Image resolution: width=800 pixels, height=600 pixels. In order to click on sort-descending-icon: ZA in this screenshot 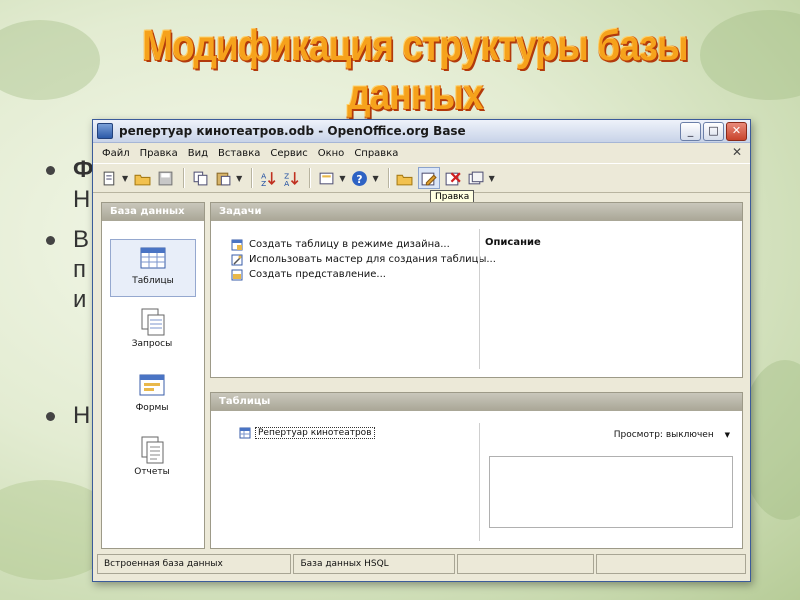, I will do `click(291, 178)`.